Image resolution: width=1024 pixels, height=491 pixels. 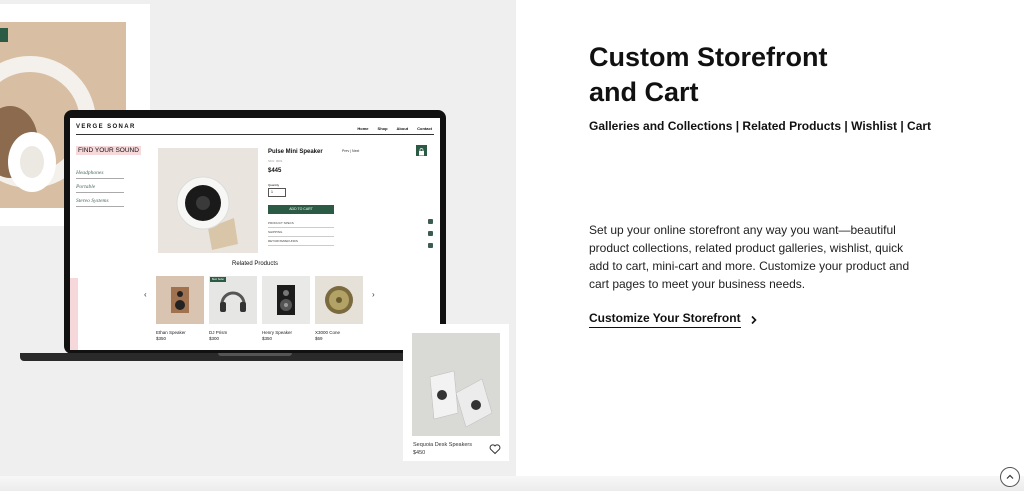 I want to click on section-title: Custom Storefront and Cart, so click(x=708, y=75).